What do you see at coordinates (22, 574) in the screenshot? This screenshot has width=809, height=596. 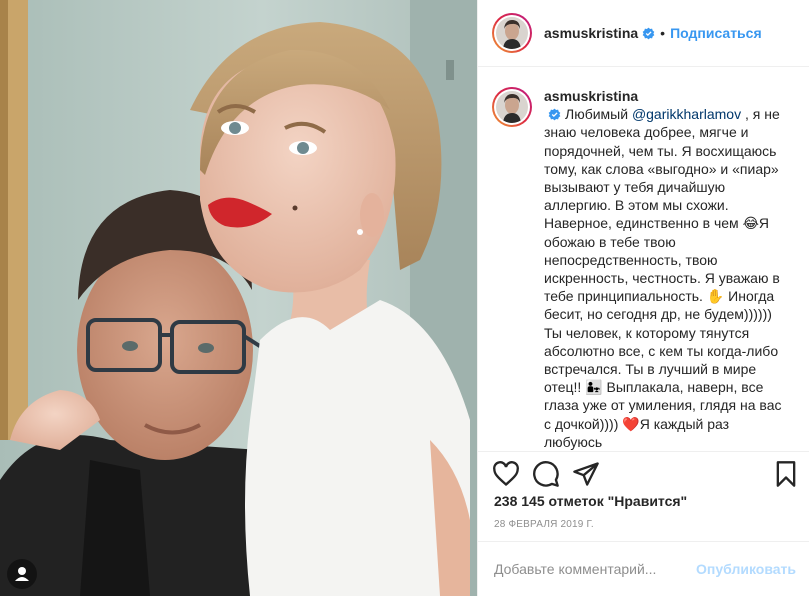 I see `user-tag-icon` at bounding box center [22, 574].